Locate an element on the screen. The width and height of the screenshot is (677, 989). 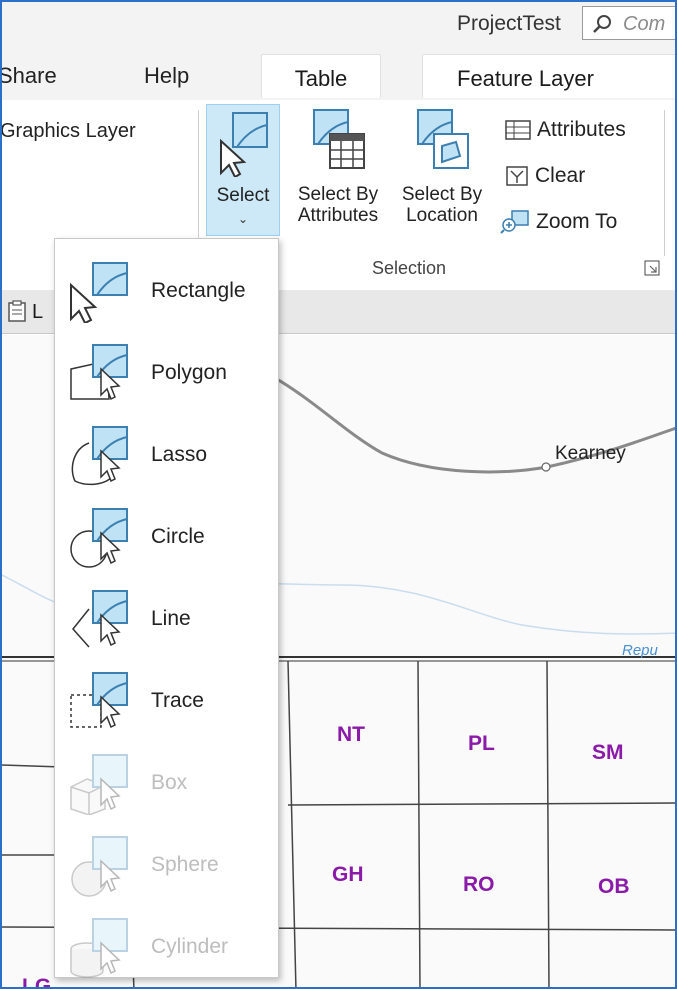
menu-item-sphere: Sphere is located at coordinates (166, 864).